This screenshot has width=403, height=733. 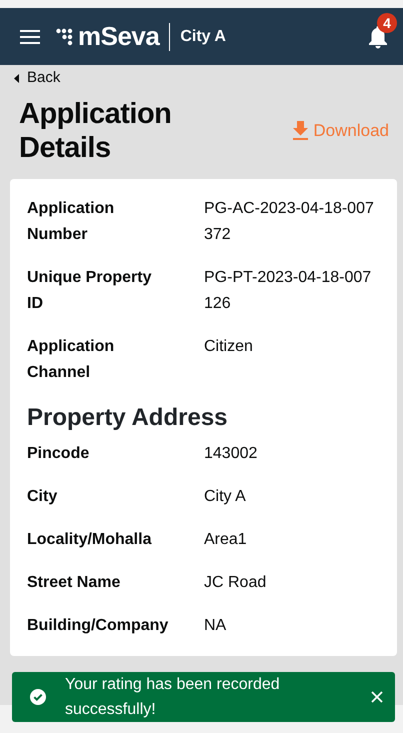 I want to click on back-link: Back, so click(x=30, y=77).